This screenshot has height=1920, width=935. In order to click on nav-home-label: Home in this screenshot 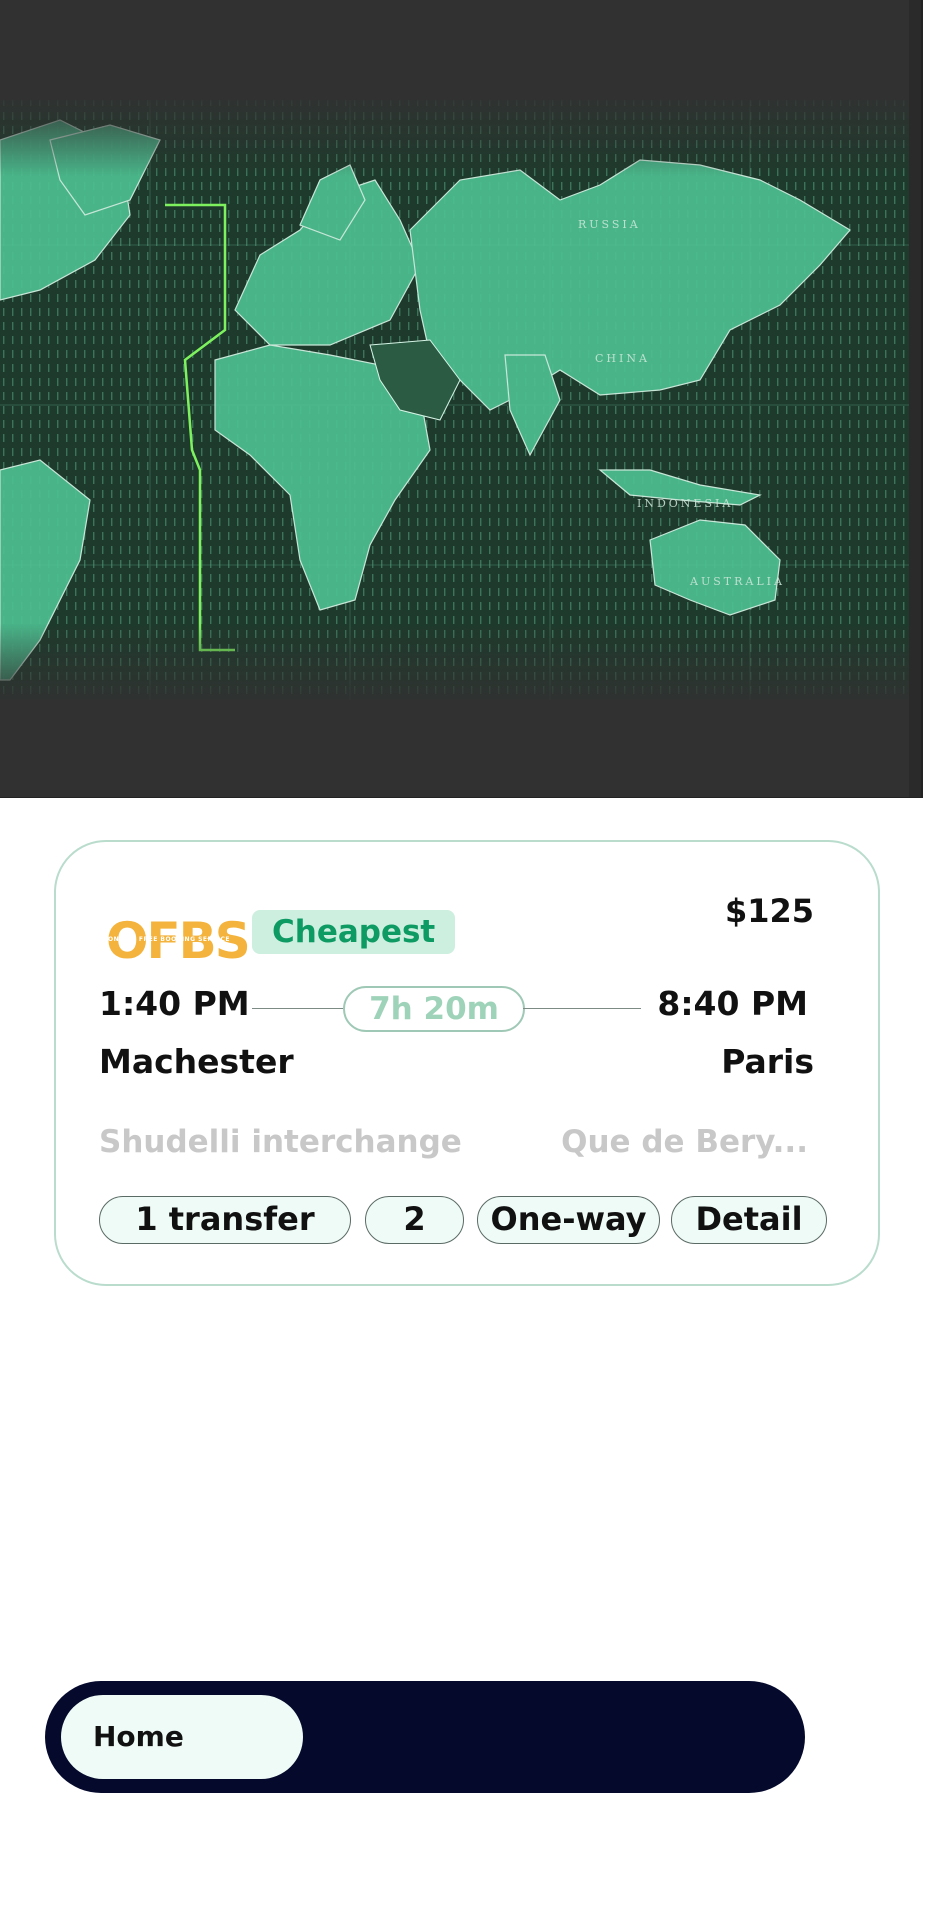, I will do `click(138, 1736)`.